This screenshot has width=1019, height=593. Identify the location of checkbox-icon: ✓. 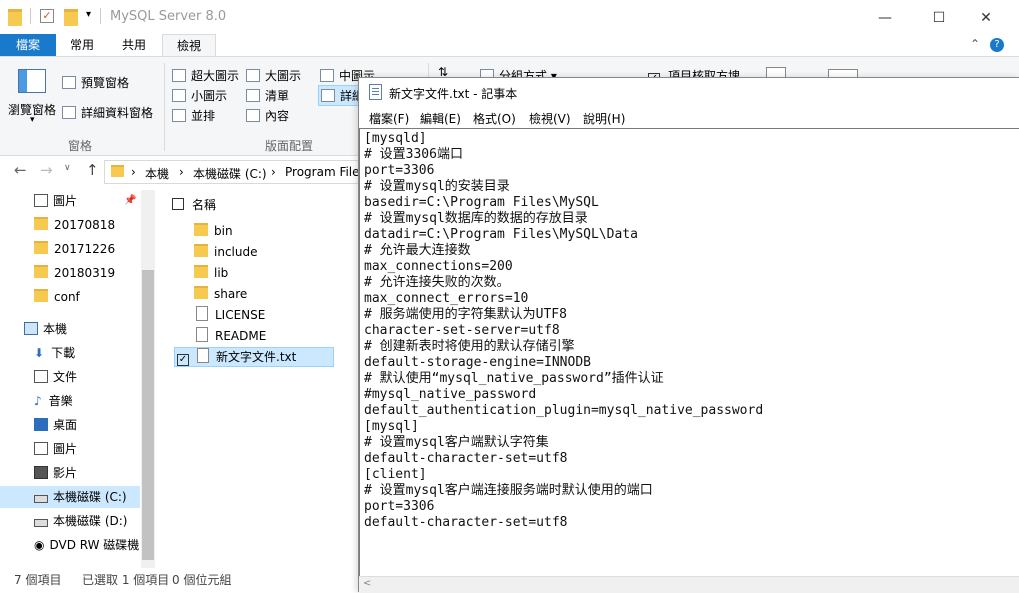
(183, 360).